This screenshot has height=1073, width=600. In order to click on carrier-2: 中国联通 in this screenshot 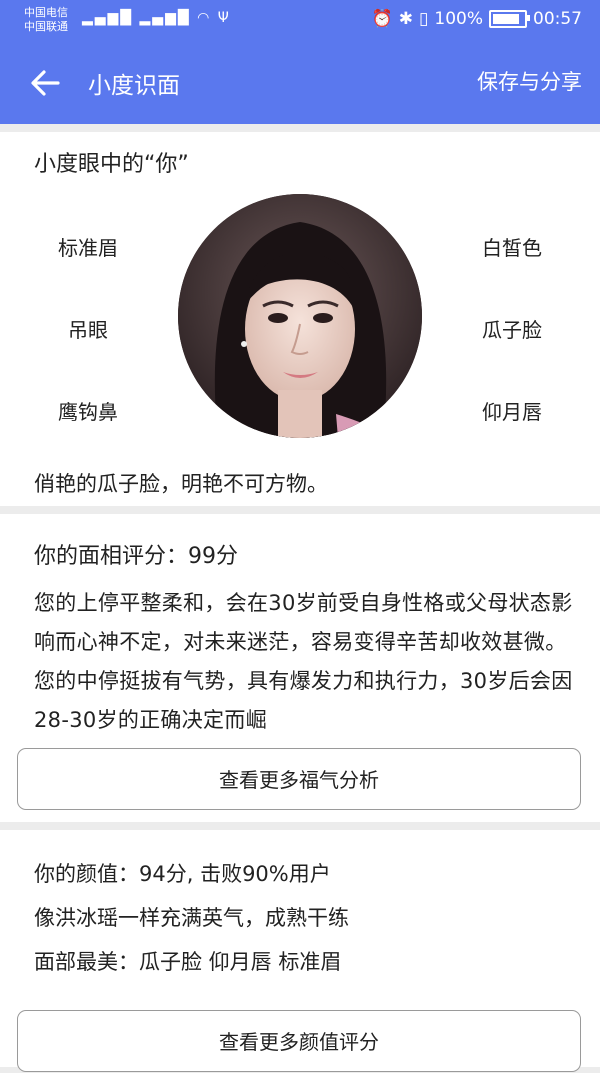, I will do `click(46, 26)`.